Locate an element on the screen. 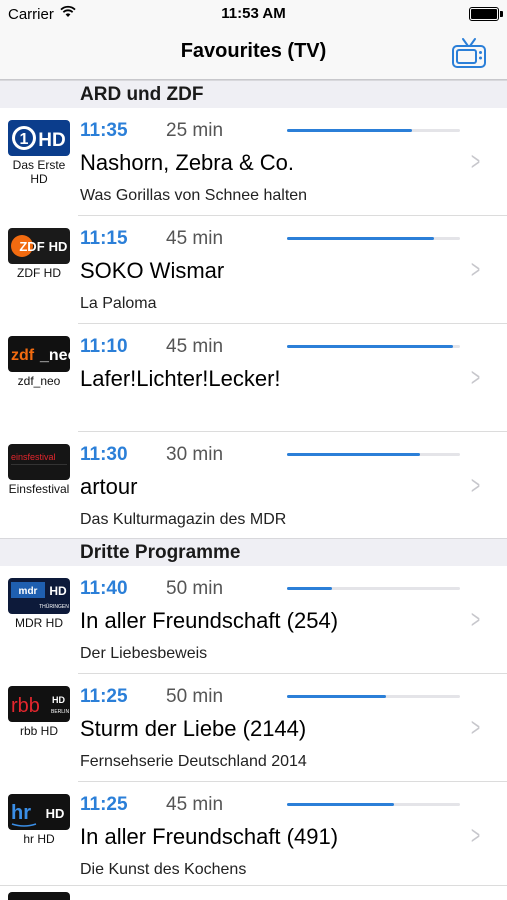 The width and height of the screenshot is (507, 900). svg-text: 1 is located at coordinates (24, 139).